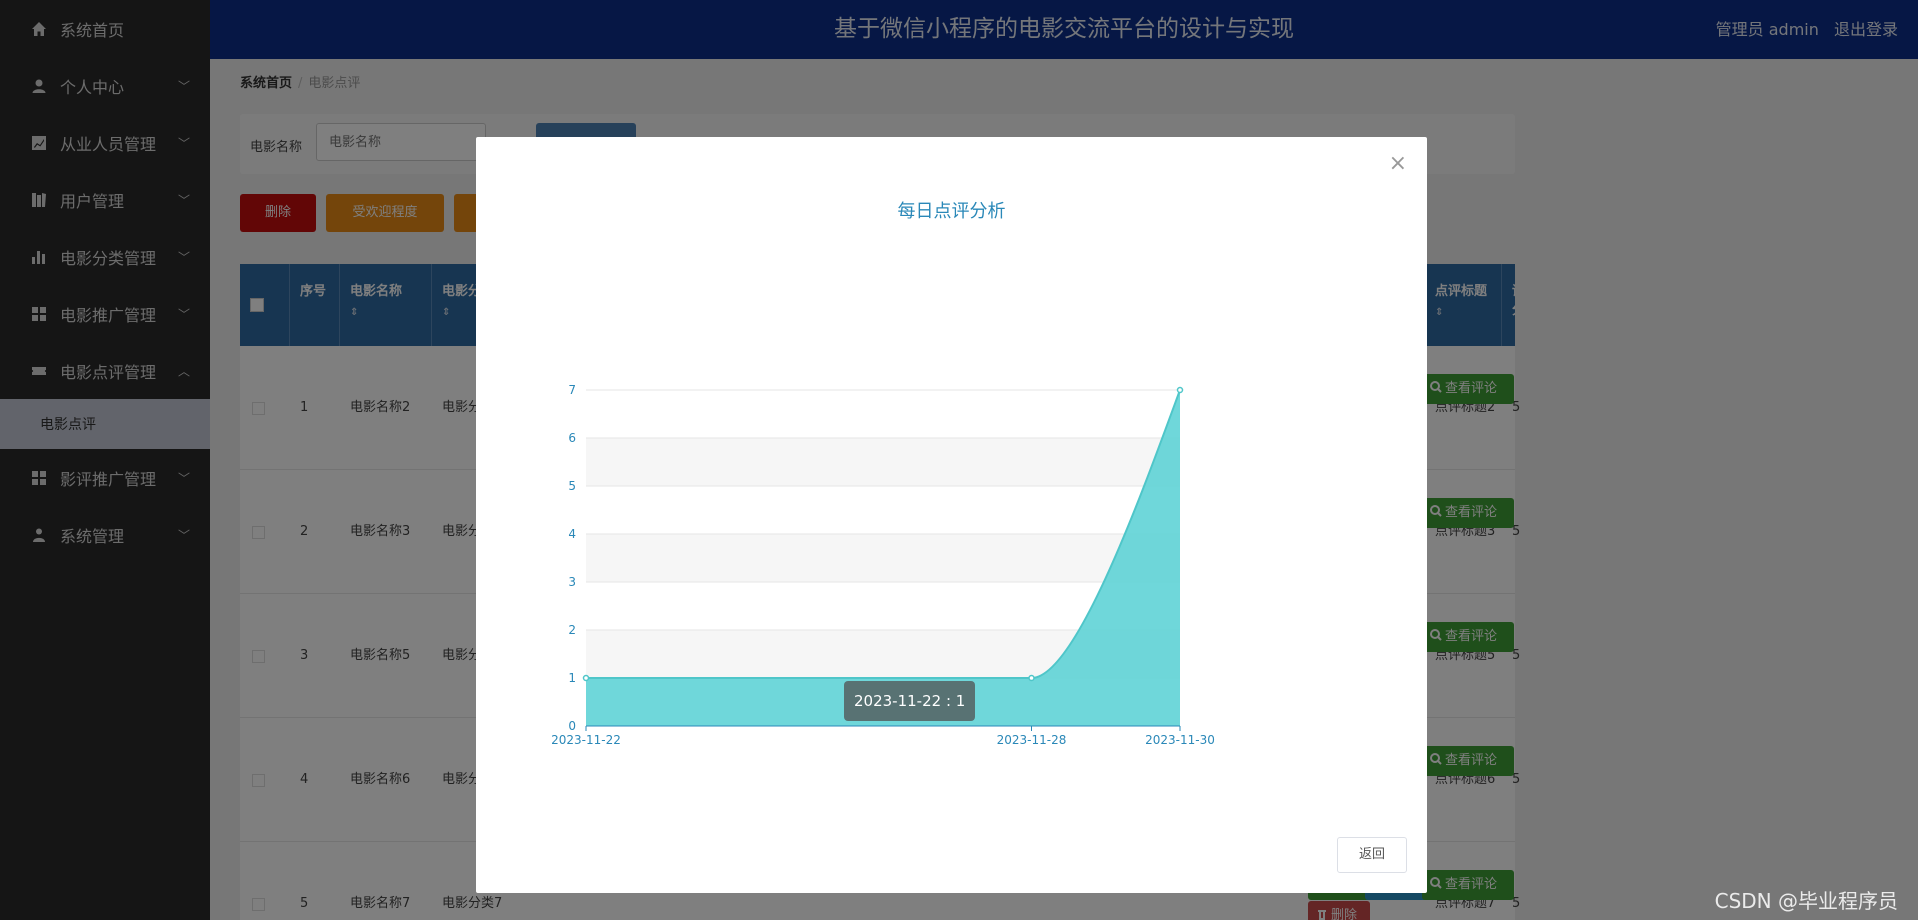  What do you see at coordinates (572, 438) in the screenshot?
I see `y-tick-label: 6` at bounding box center [572, 438].